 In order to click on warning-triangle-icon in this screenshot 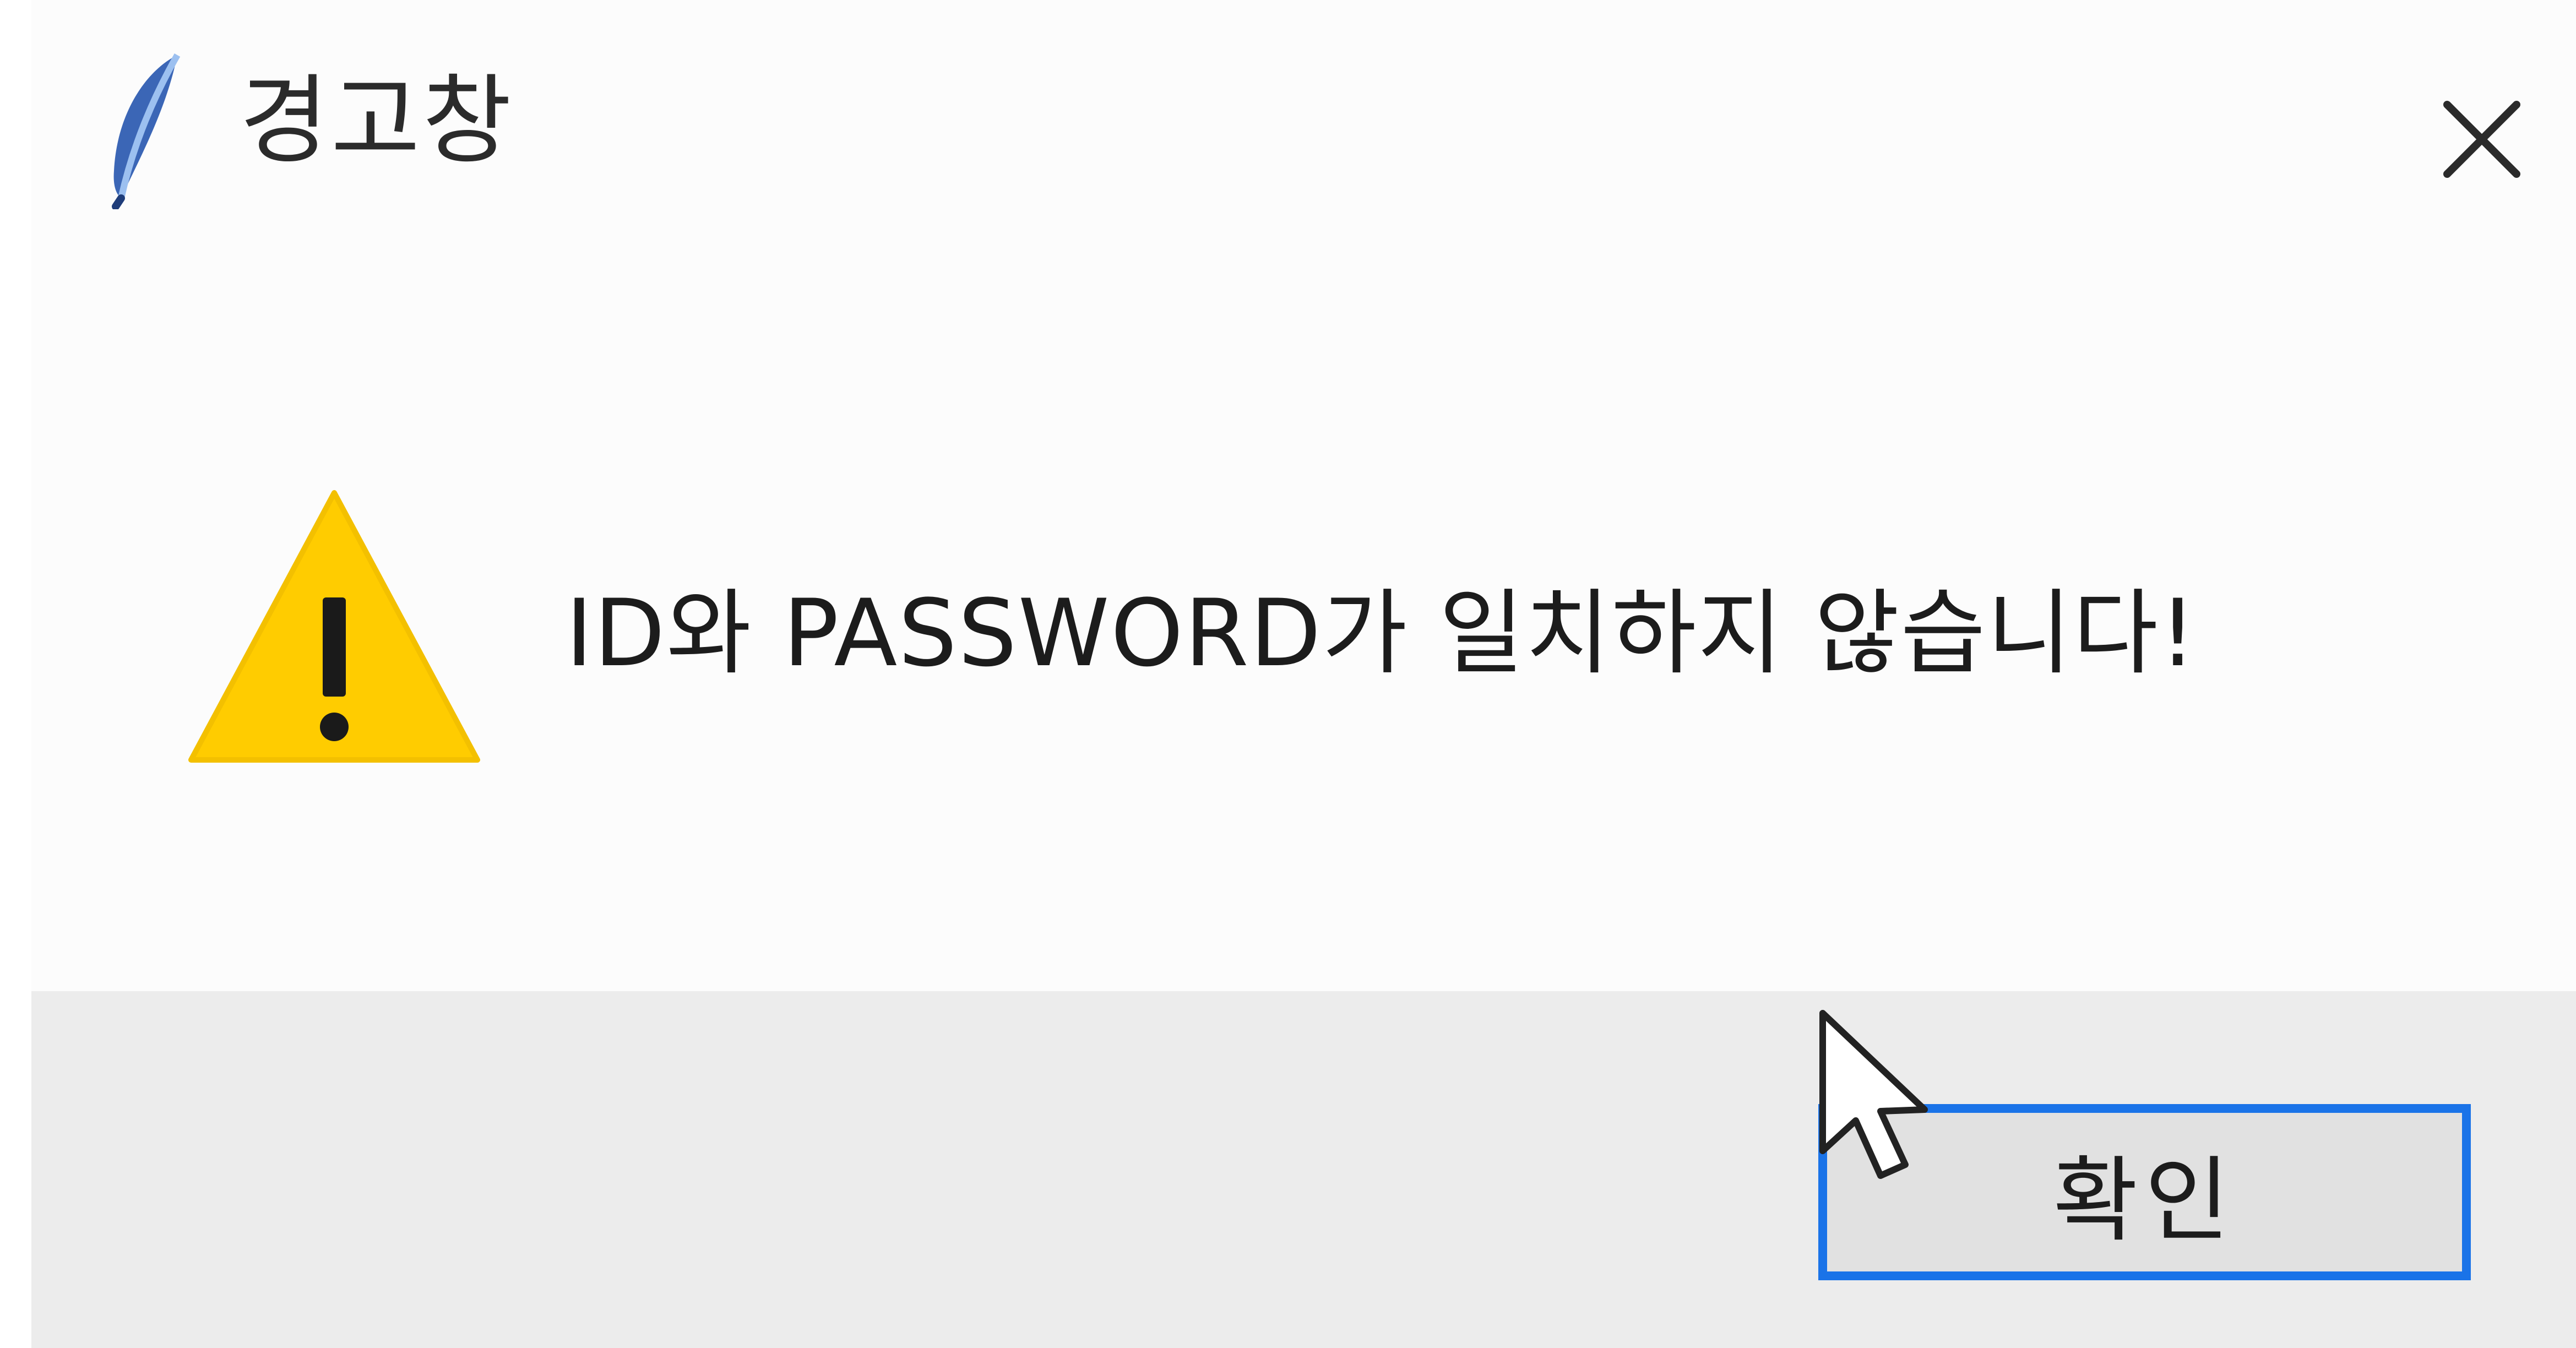, I will do `click(335, 625)`.